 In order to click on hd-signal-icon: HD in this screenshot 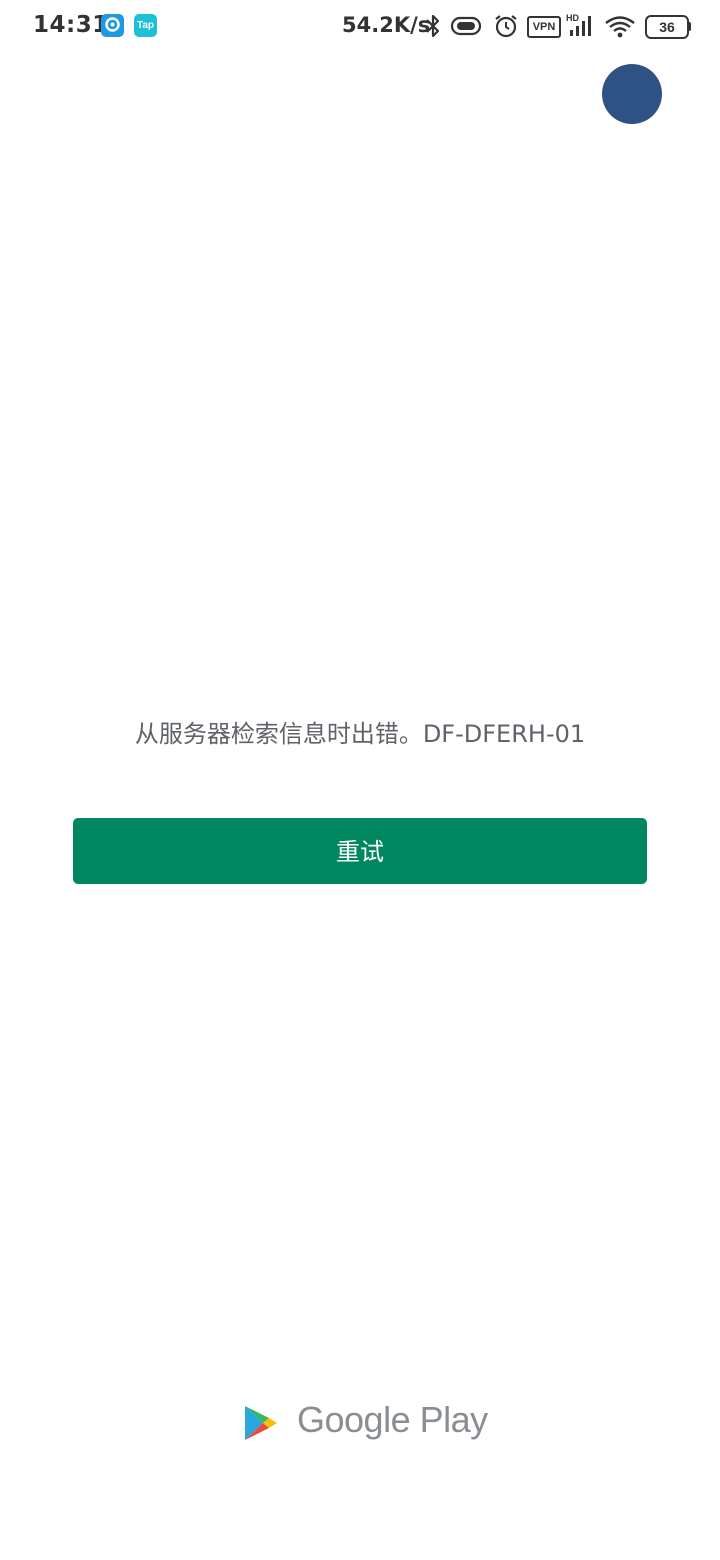, I will do `click(581, 27)`.